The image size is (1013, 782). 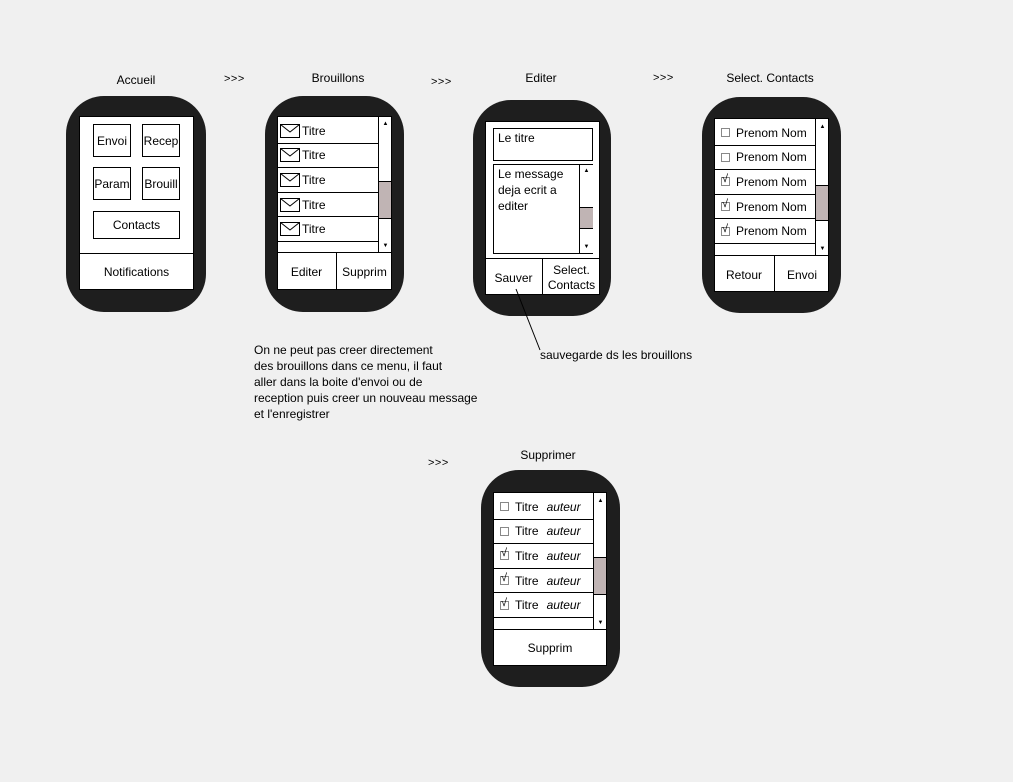 I want to click on save-note: sauvegarde ds les brouillons, so click(x=616, y=355).